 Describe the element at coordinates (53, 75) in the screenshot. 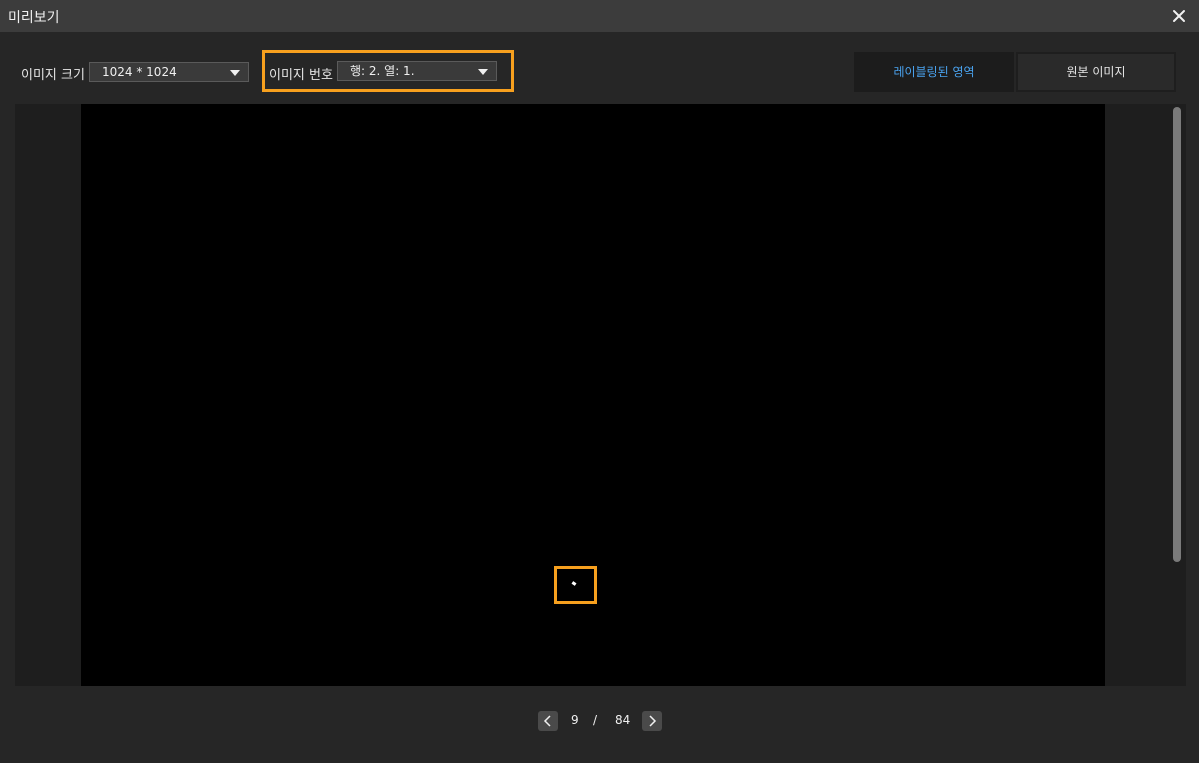

I see `image-size-label: 이미지 크기` at that location.